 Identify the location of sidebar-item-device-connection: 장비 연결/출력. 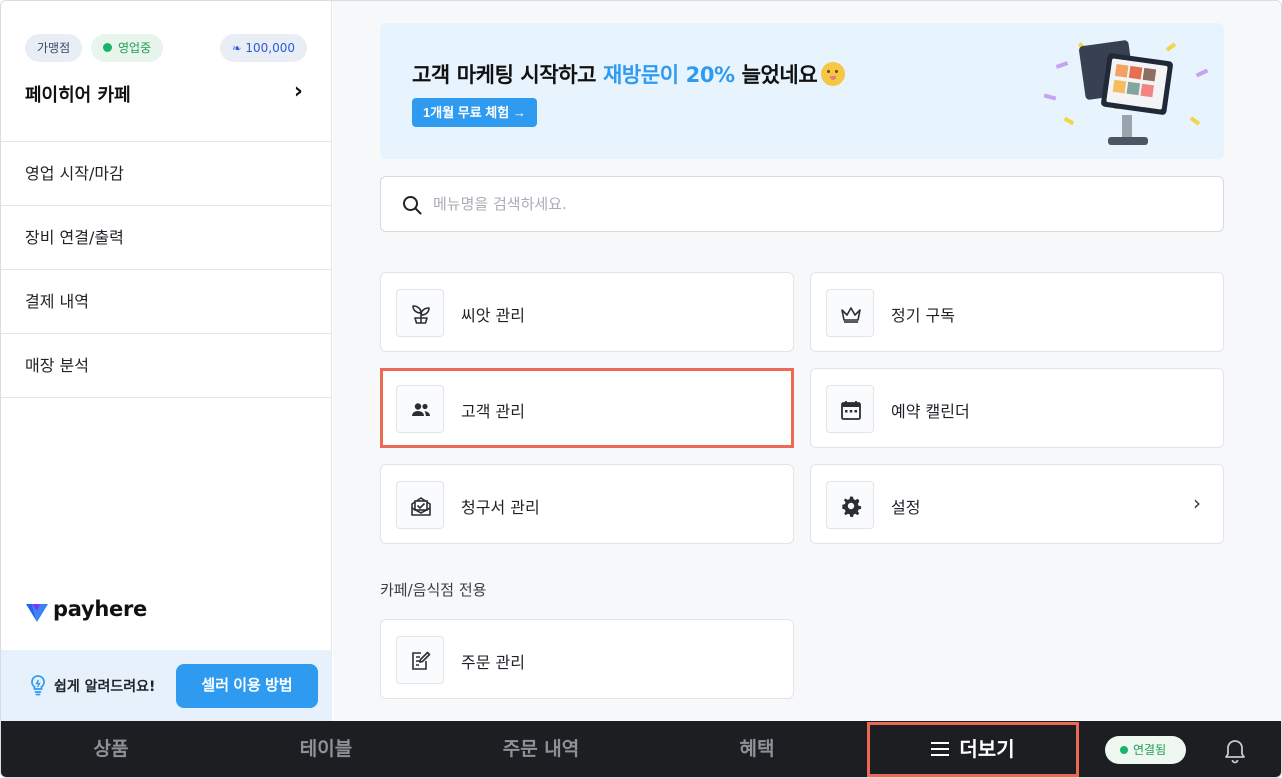
(166, 238).